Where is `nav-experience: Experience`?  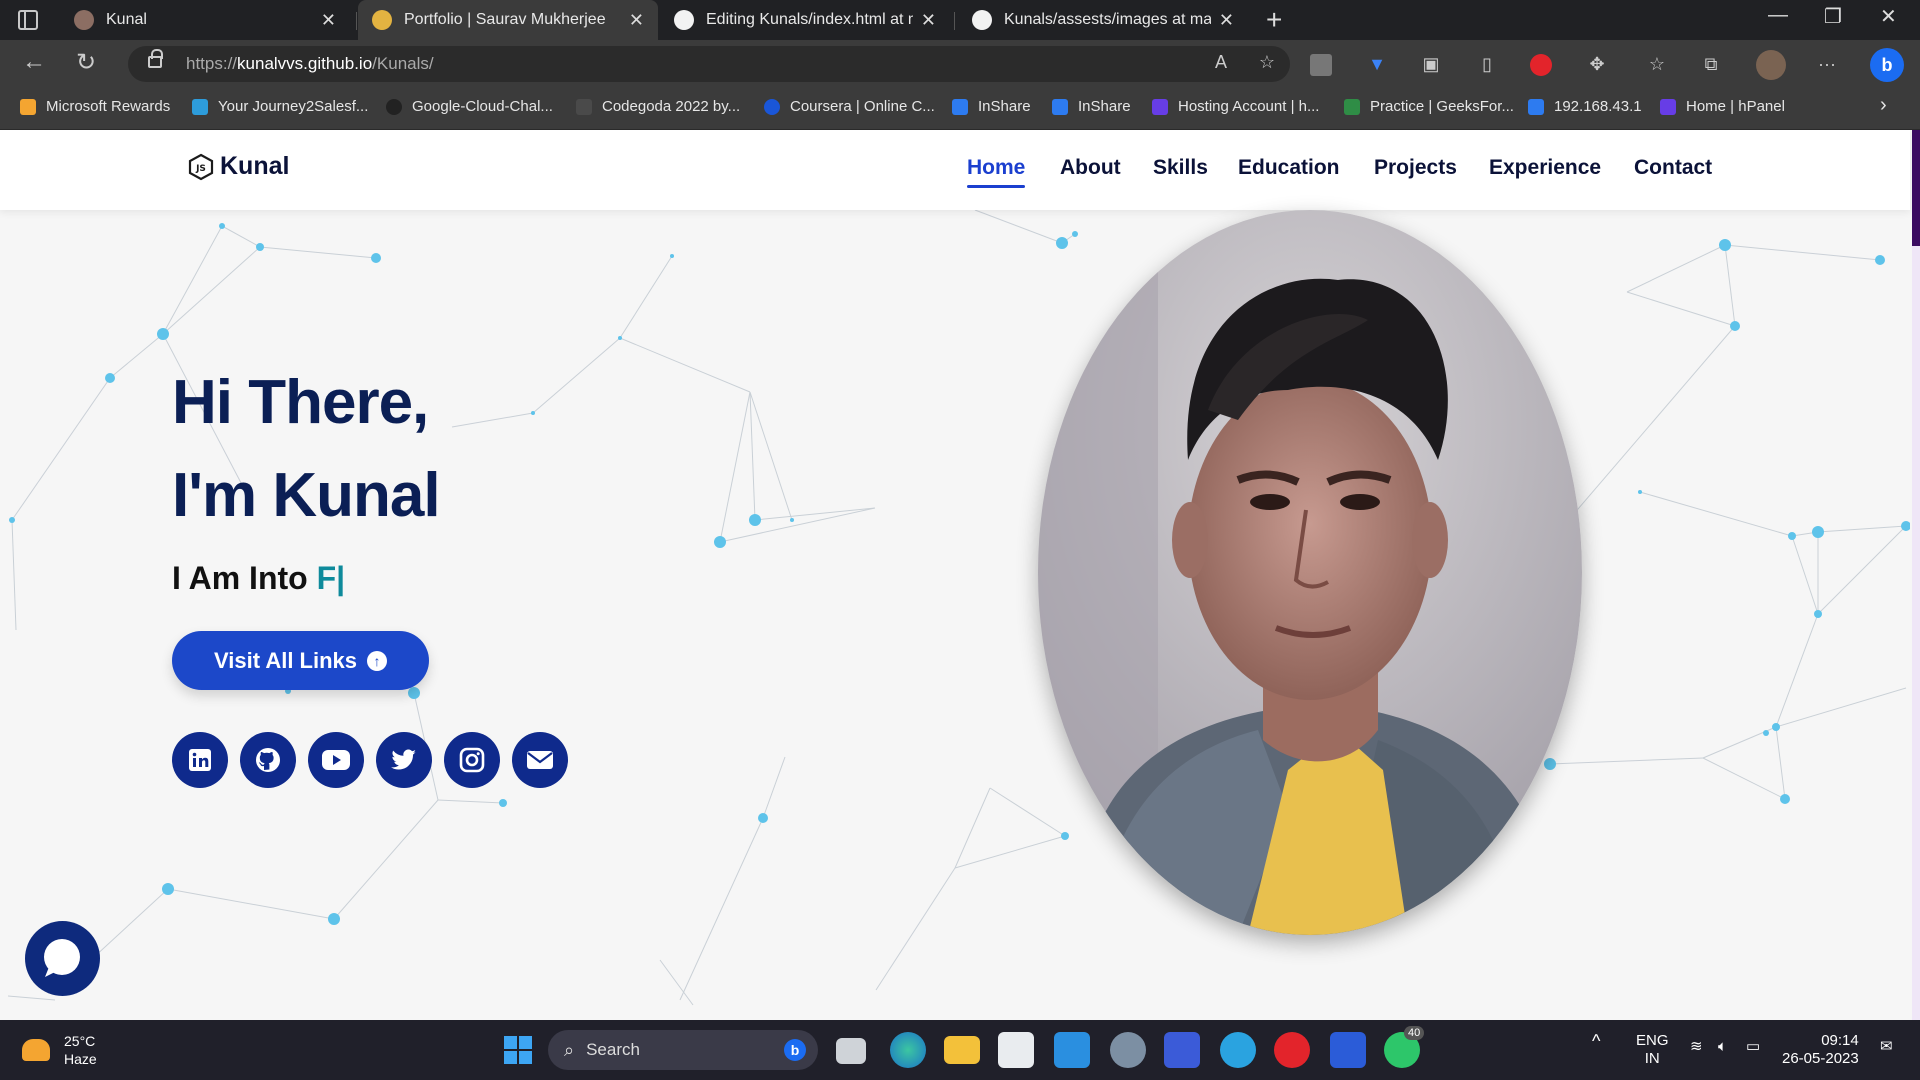 nav-experience: Experience is located at coordinates (1545, 168).